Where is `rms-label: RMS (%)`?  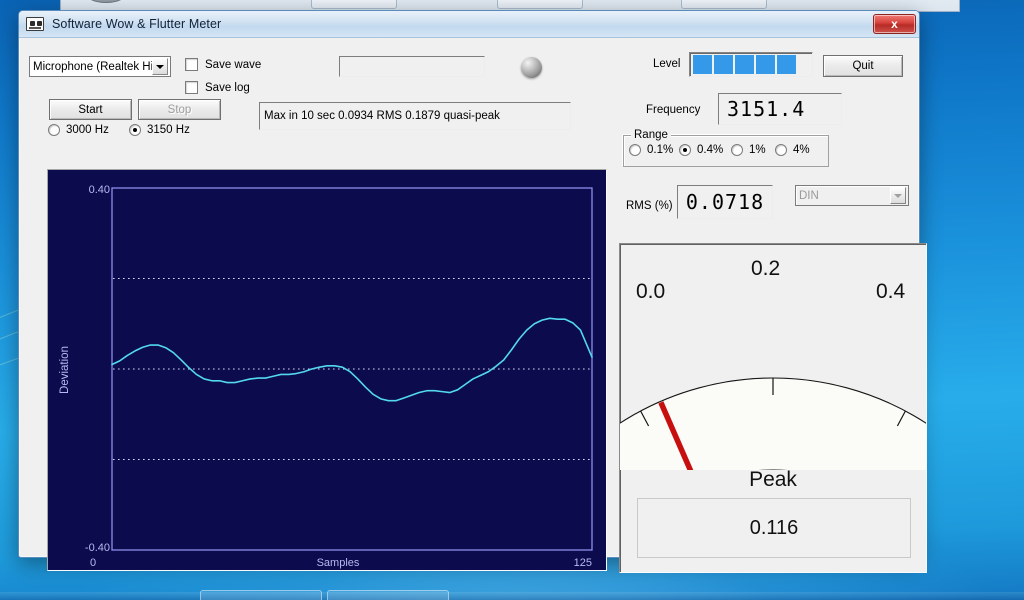
rms-label: RMS (%) is located at coordinates (649, 206).